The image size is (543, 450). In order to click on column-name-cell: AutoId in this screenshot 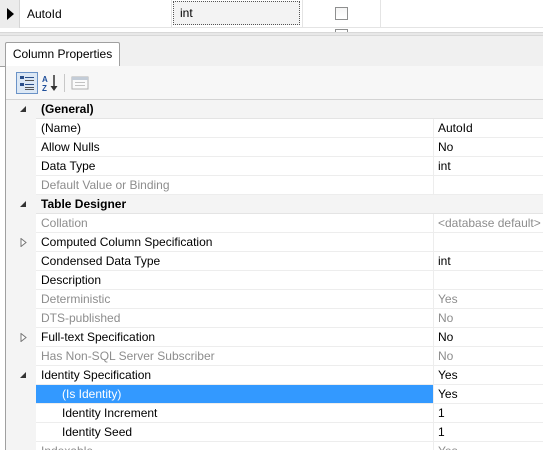, I will do `click(96, 14)`.